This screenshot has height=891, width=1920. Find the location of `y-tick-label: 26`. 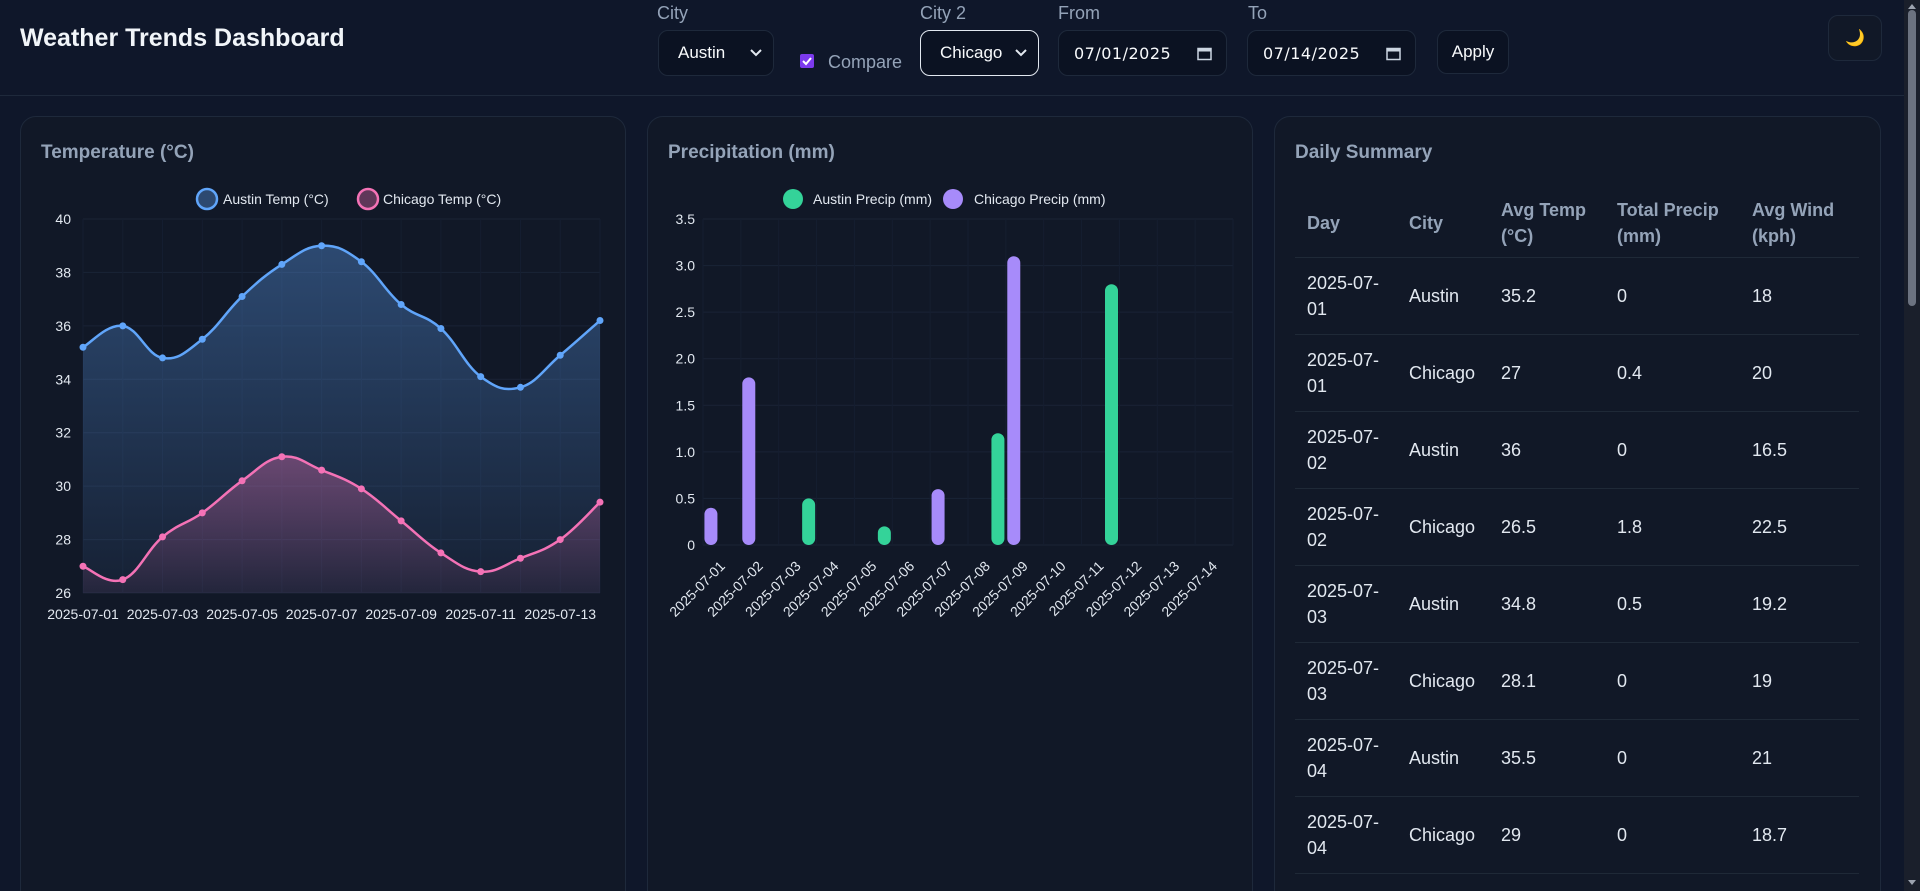

y-tick-label: 26 is located at coordinates (63, 593).